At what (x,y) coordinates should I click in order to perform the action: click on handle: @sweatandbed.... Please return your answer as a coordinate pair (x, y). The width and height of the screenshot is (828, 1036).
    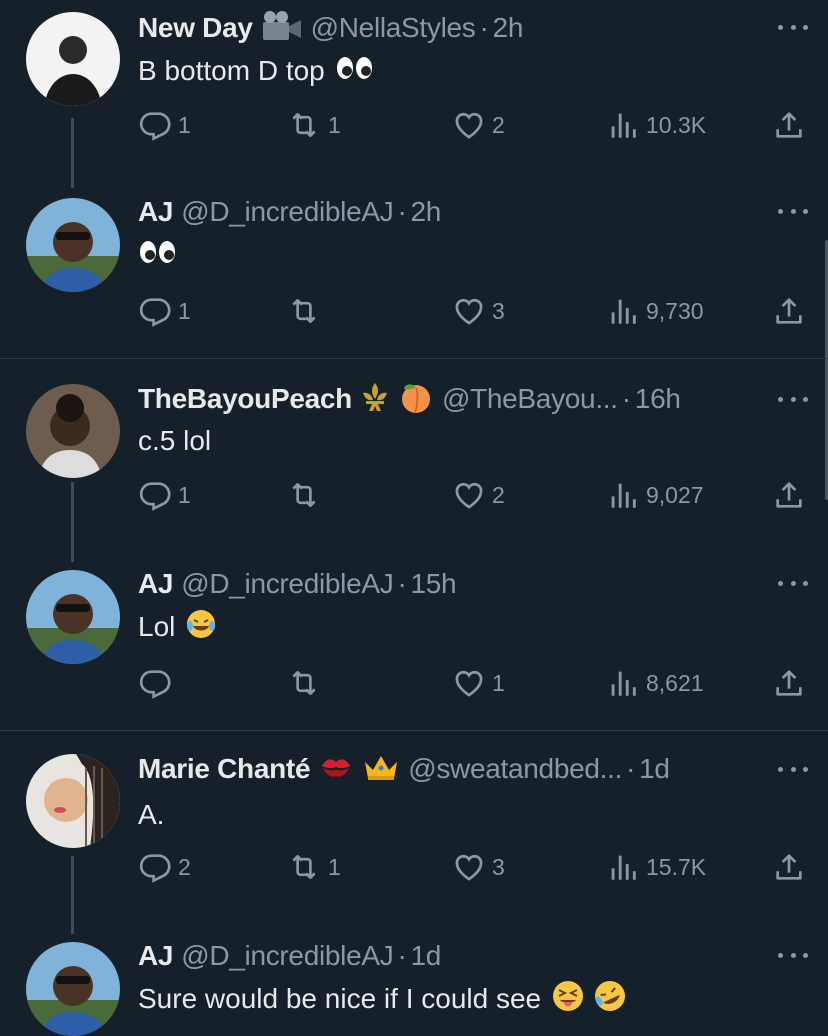
    Looking at the image, I should click on (515, 769).